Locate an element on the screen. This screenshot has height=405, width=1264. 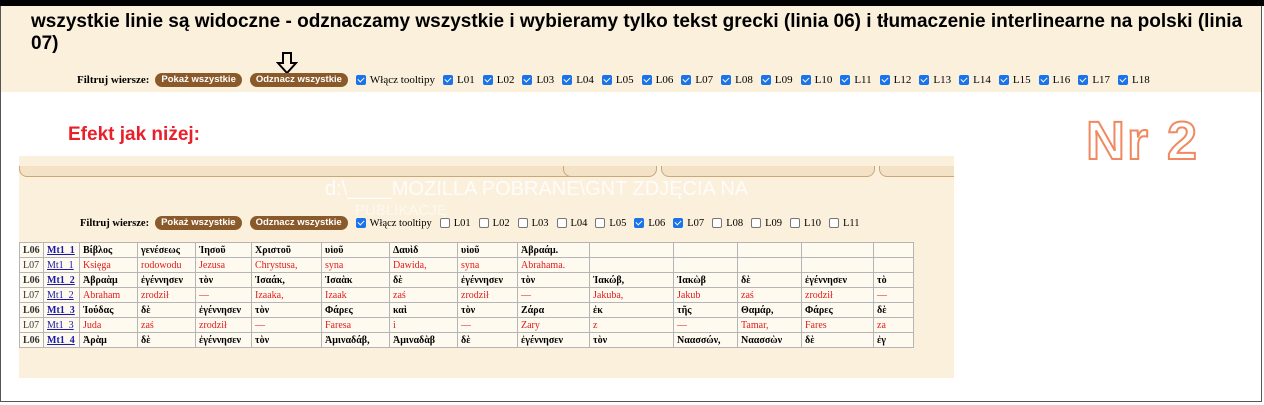
polish-word-cell: i is located at coordinates (423, 325).